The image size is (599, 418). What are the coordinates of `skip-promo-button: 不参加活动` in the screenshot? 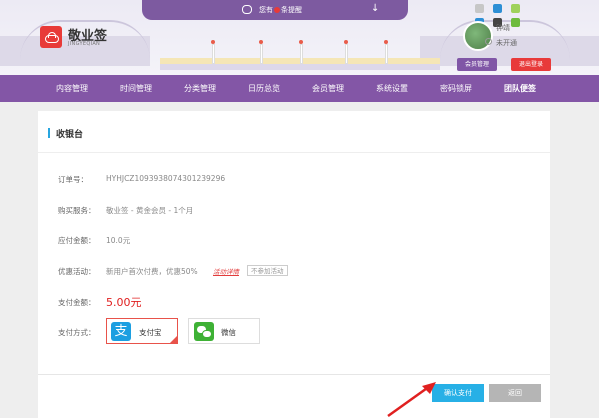 It's located at (267, 270).